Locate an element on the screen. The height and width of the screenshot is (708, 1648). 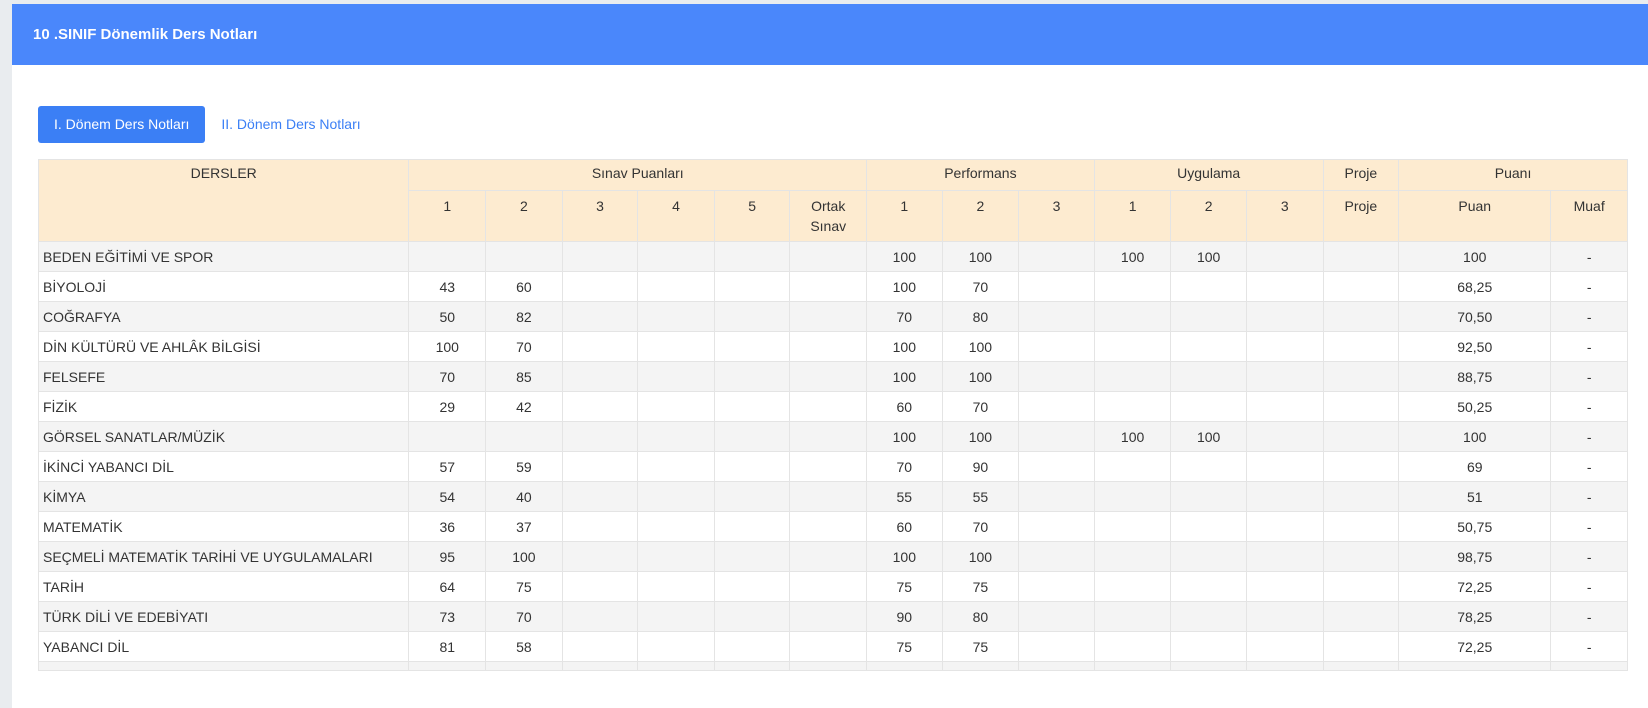
grade-cell: 70 is located at coordinates (980, 526).